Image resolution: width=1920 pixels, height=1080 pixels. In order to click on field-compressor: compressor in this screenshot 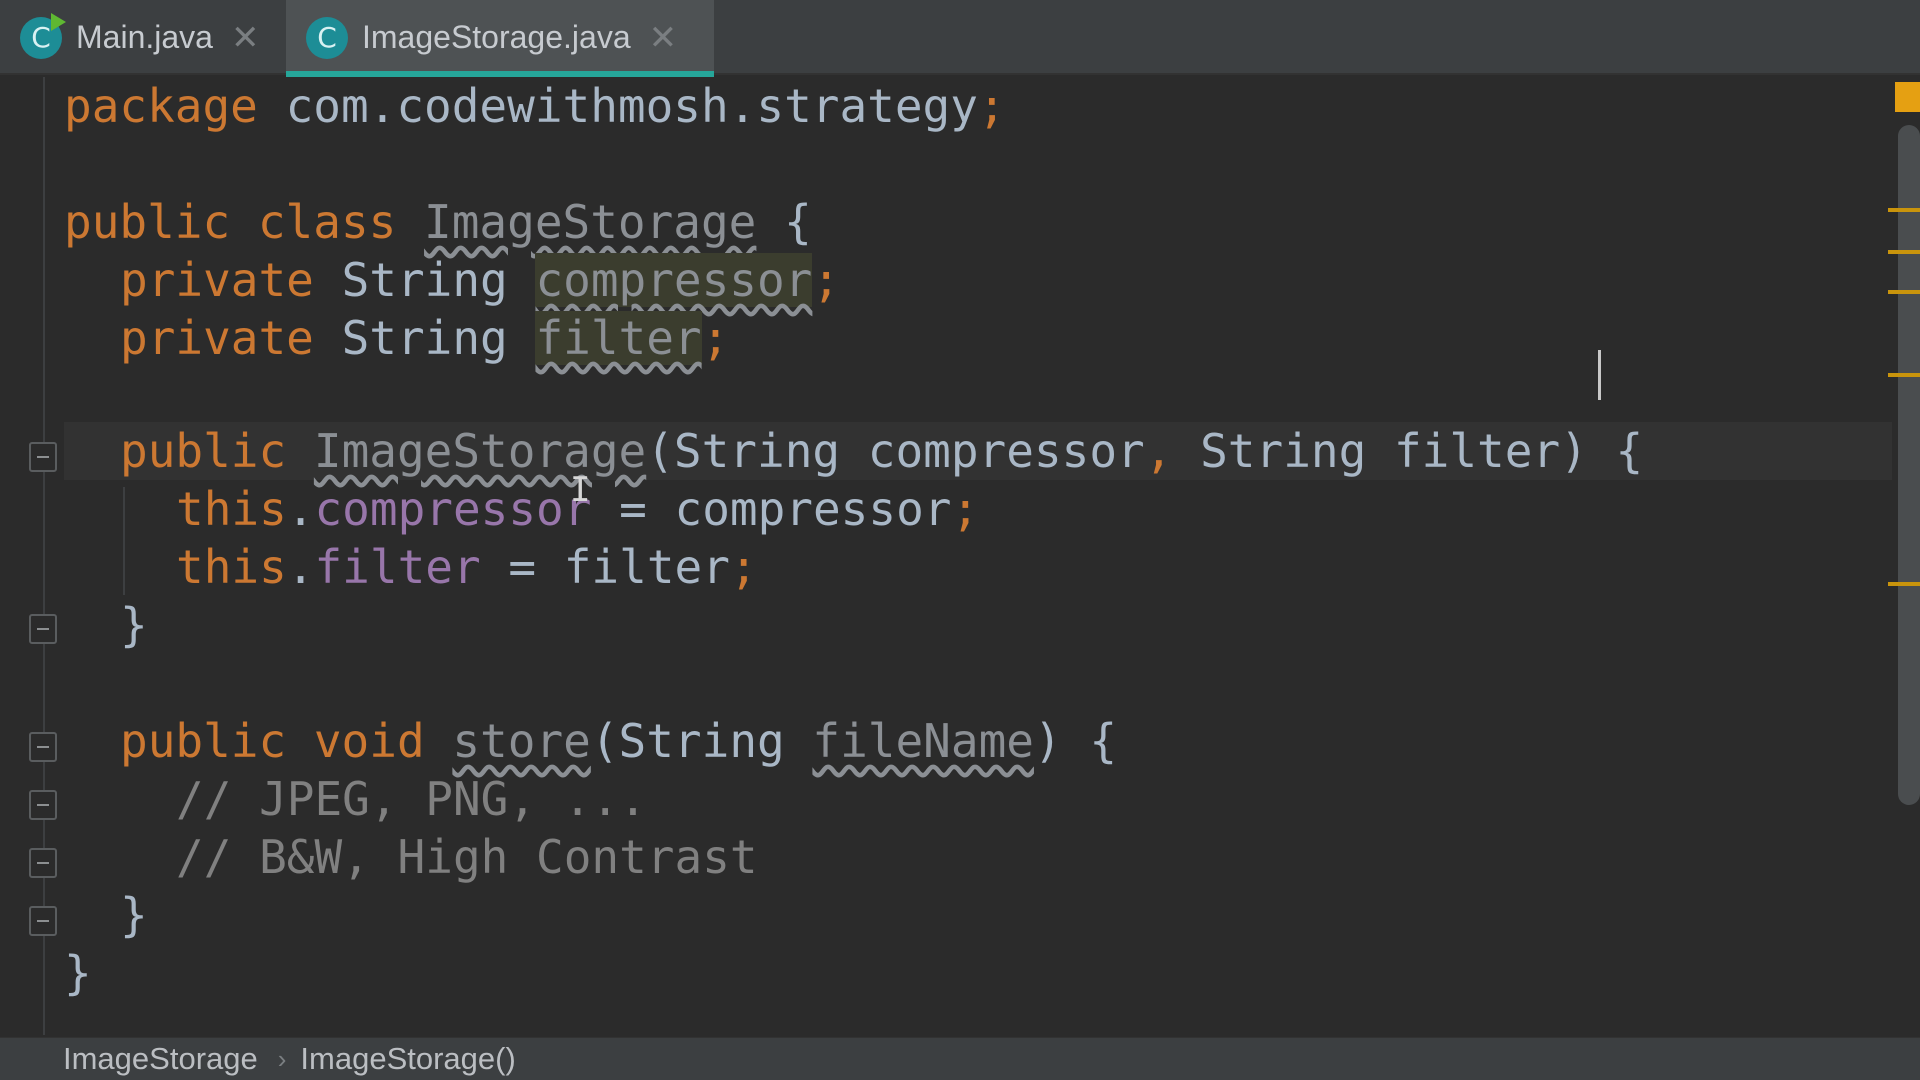, I will do `click(674, 280)`.